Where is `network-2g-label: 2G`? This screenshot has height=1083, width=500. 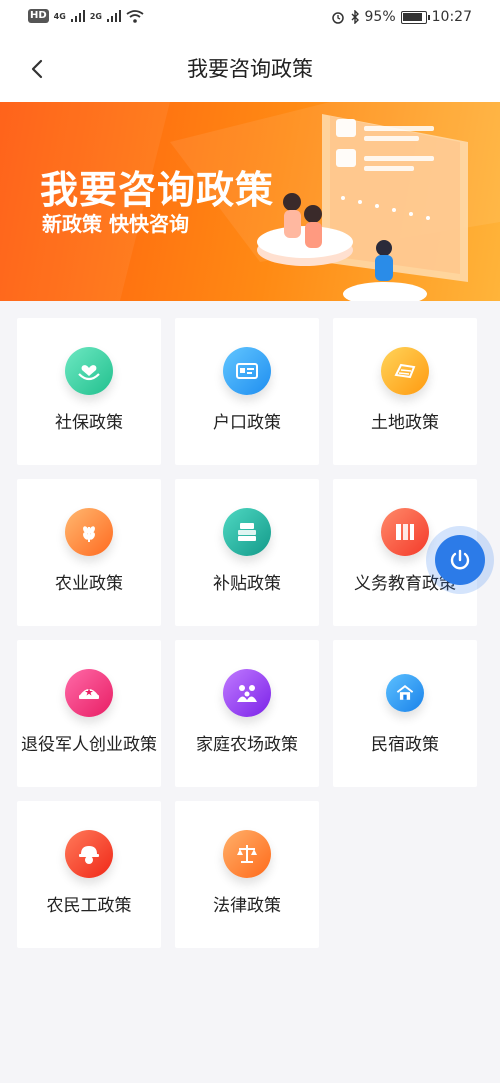
network-2g-label: 2G is located at coordinates (95, 16).